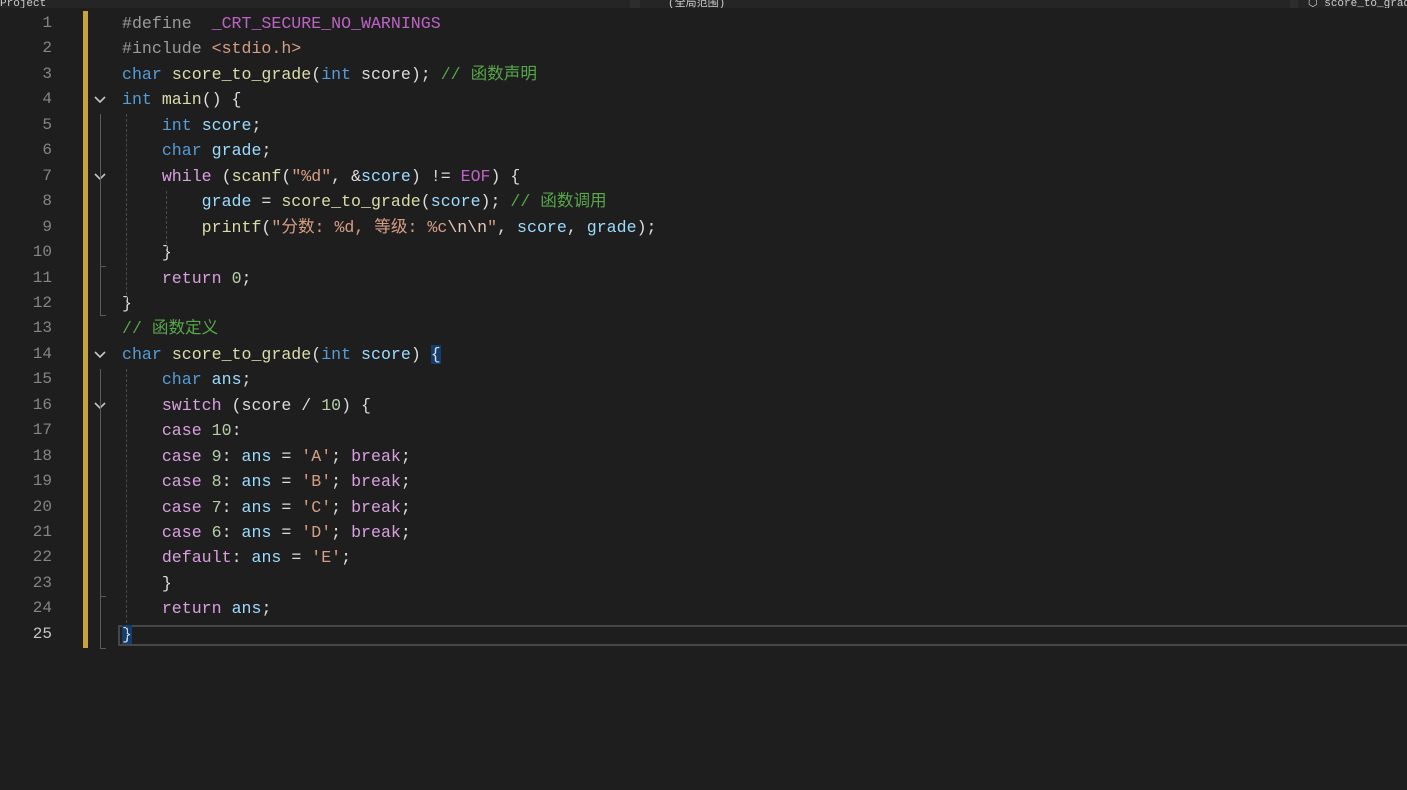  What do you see at coordinates (507, 227) in the screenshot?
I see `token: ,` at bounding box center [507, 227].